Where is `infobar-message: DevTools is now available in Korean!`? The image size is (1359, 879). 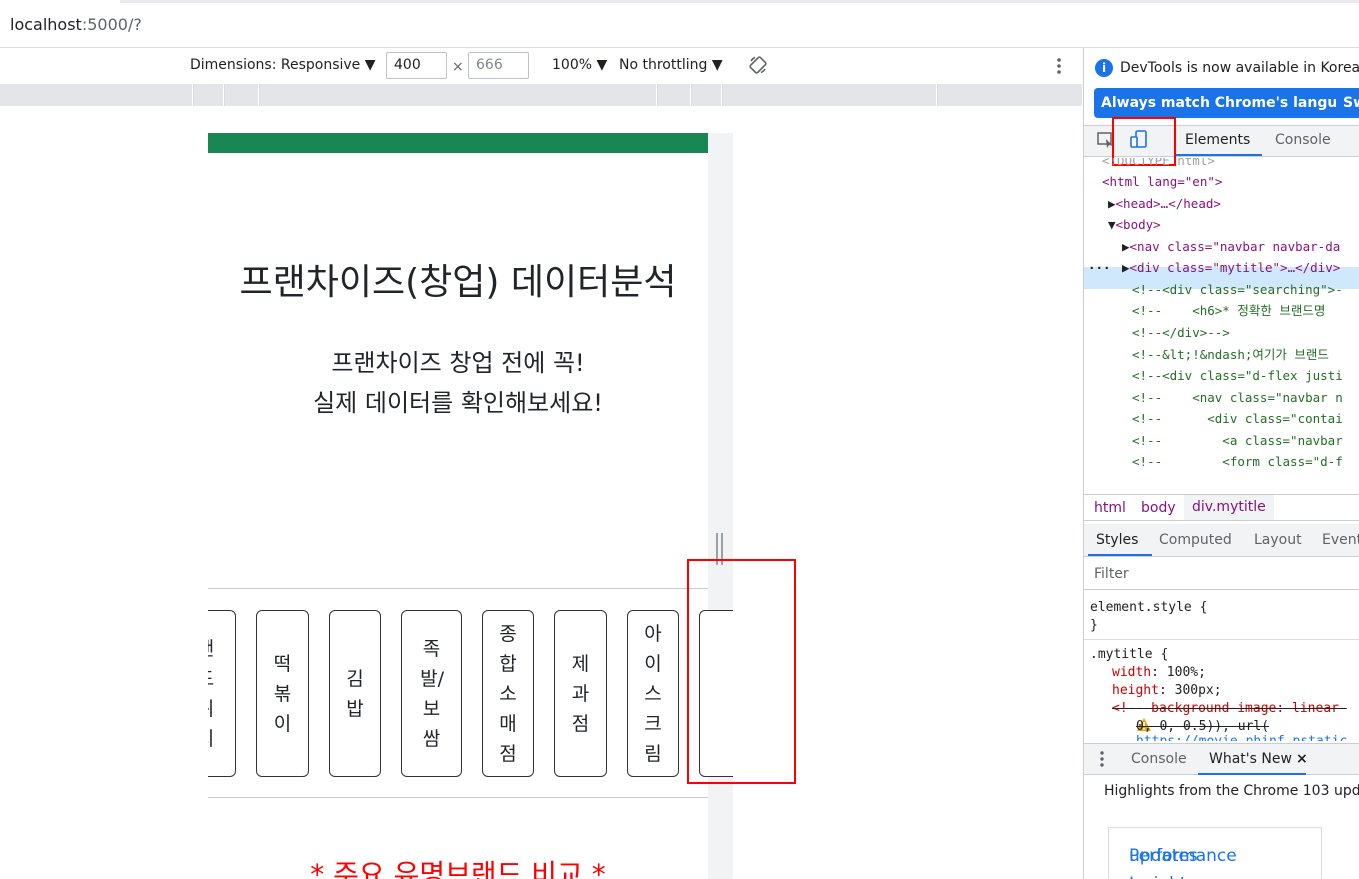
infobar-message: DevTools is now available in Korean! is located at coordinates (1239, 68).